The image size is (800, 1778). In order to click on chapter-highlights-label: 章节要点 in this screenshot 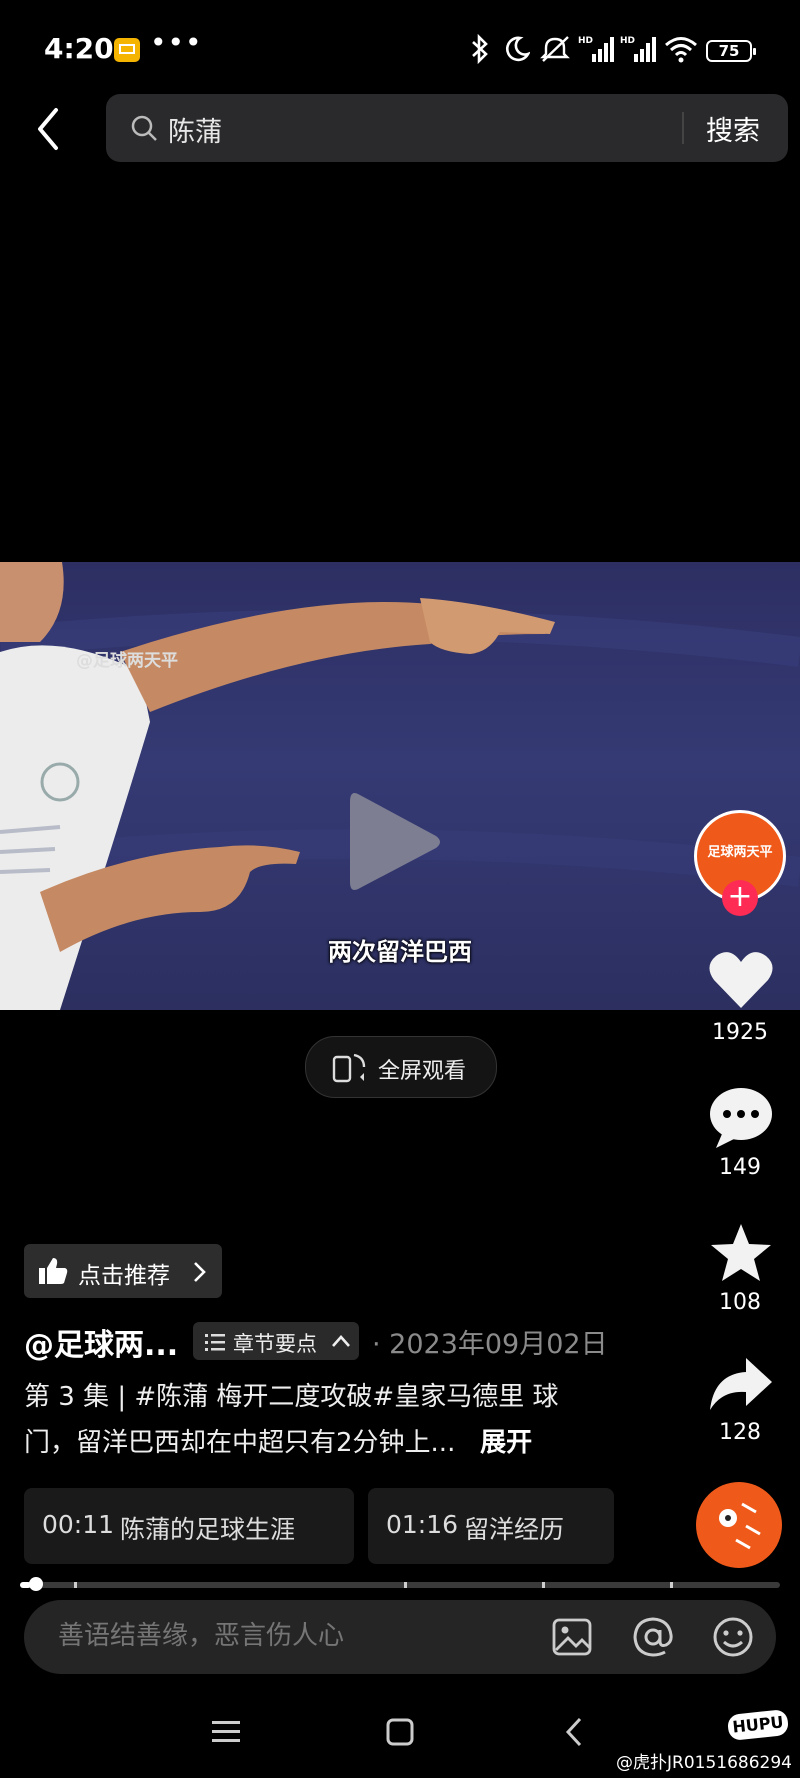, I will do `click(275, 1344)`.